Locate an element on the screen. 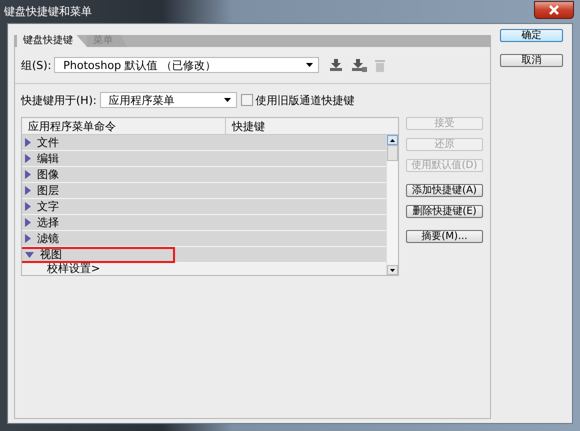 Image resolution: width=580 pixels, height=431 pixels. scroll-up-icon is located at coordinates (392, 140).